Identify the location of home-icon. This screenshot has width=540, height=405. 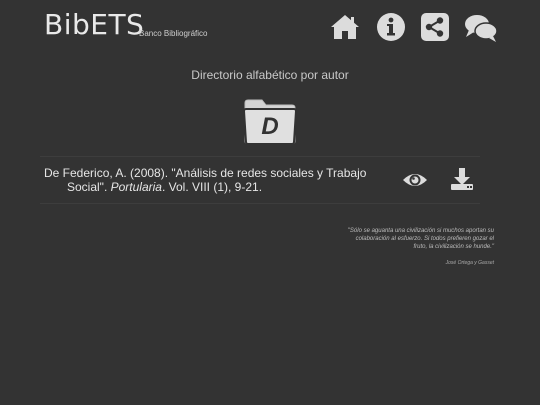
(345, 27).